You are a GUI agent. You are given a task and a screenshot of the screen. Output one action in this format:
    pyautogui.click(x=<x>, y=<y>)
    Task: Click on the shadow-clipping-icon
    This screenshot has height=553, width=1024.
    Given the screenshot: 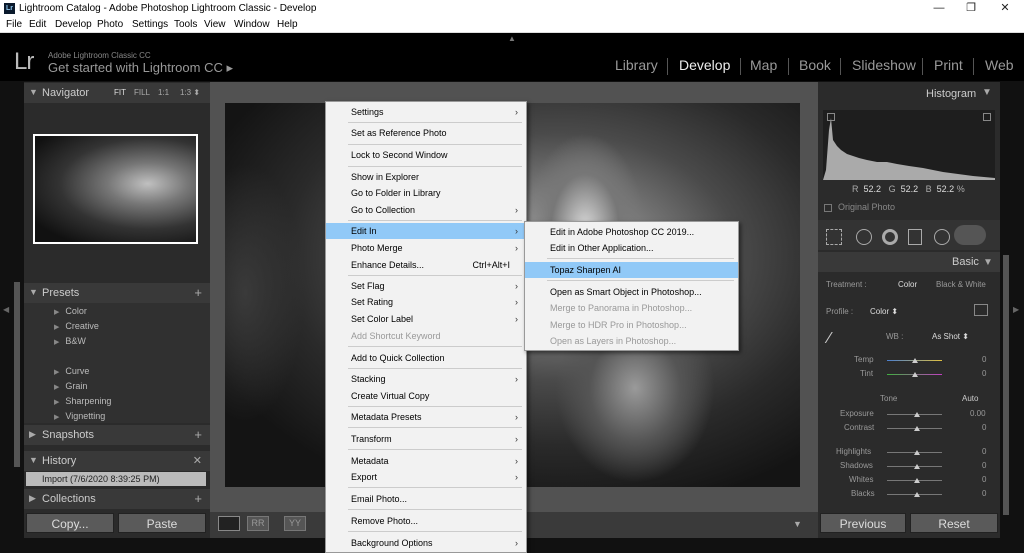 What is the action you would take?
    pyautogui.click(x=831, y=117)
    